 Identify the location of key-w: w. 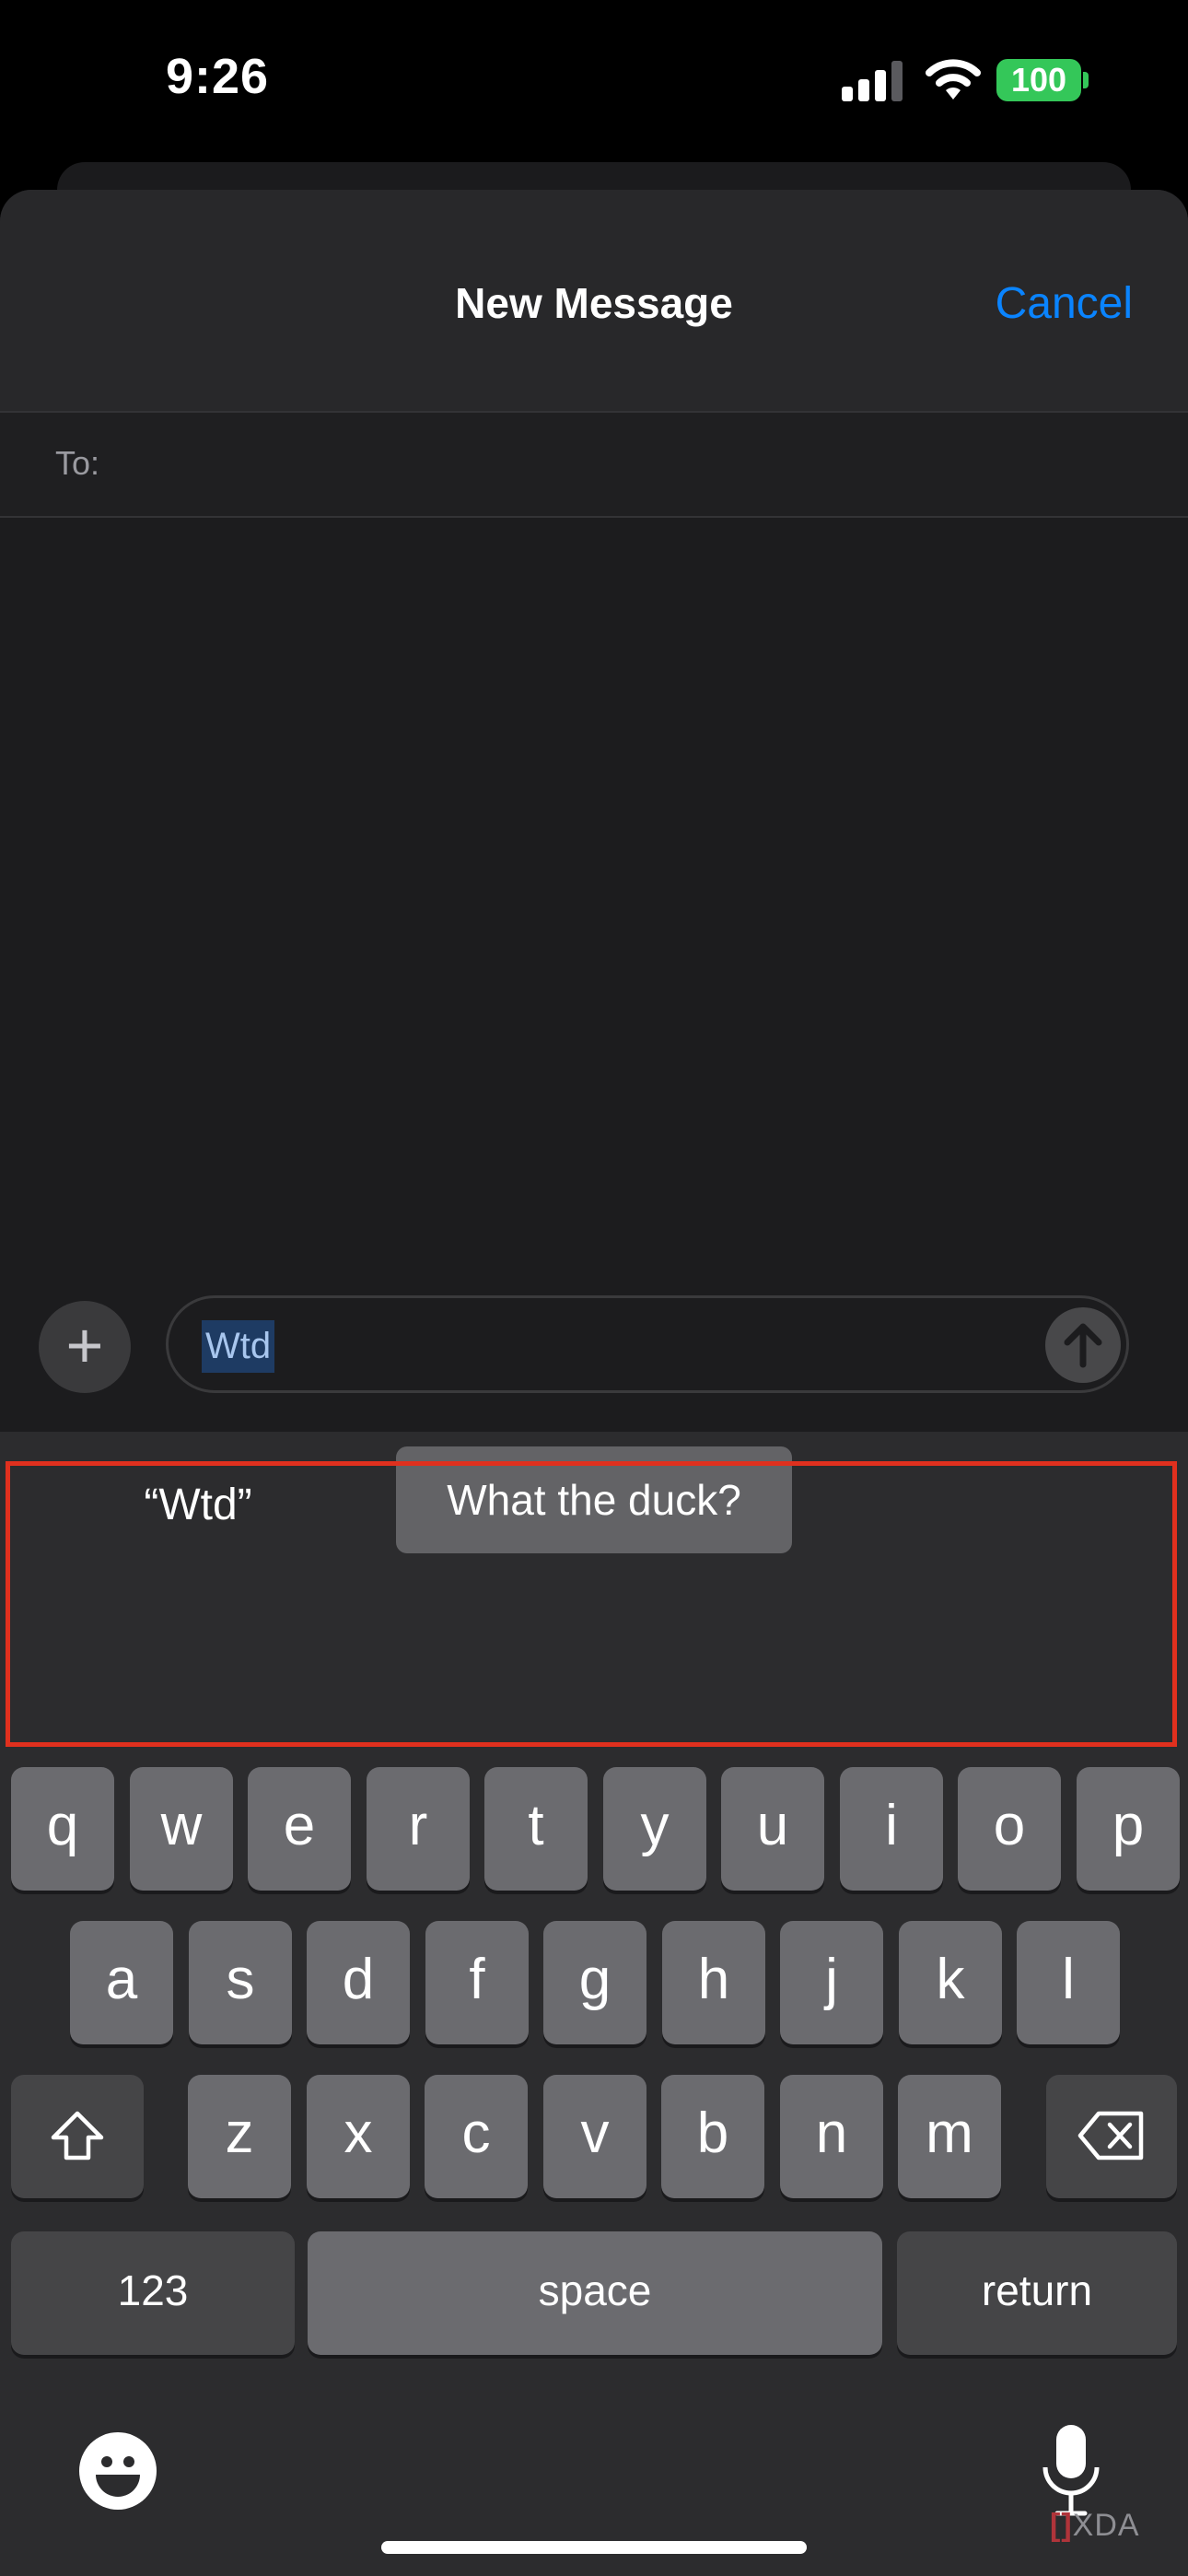
(181, 1829).